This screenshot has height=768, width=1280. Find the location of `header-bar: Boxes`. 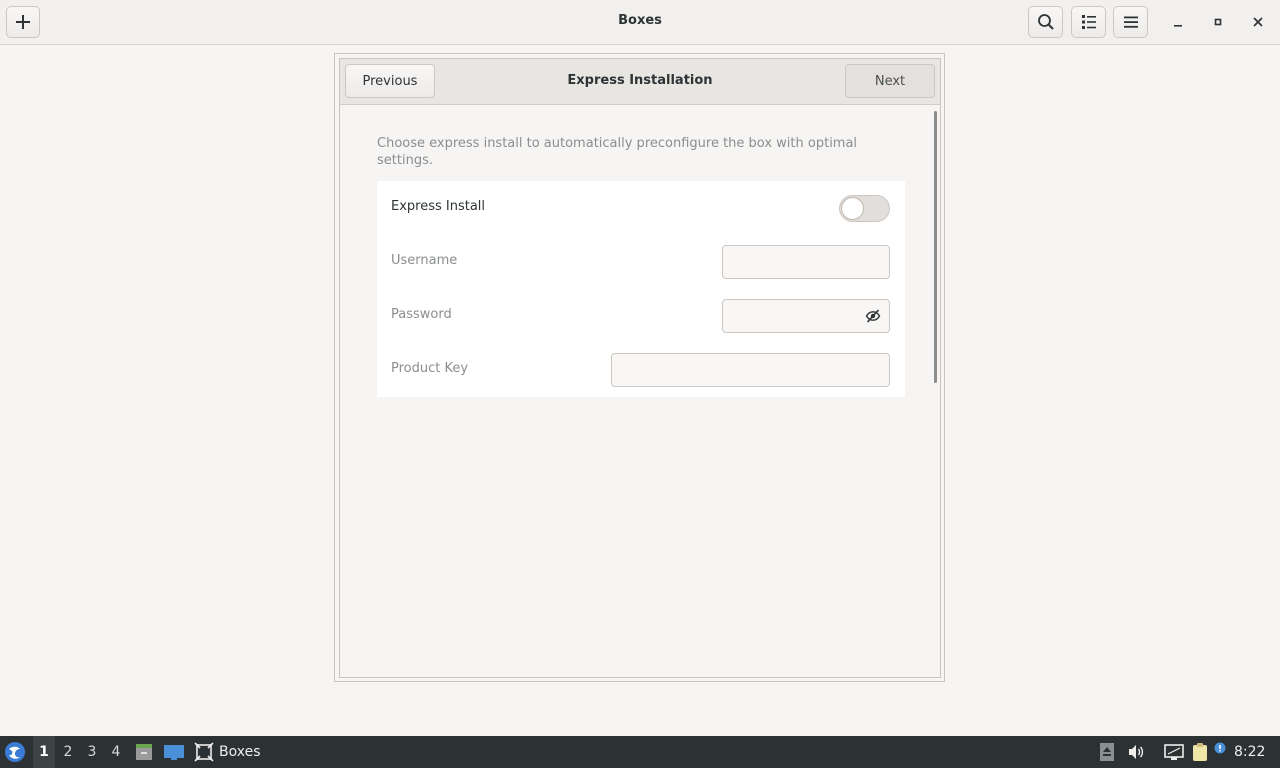

header-bar: Boxes is located at coordinates (640, 22).